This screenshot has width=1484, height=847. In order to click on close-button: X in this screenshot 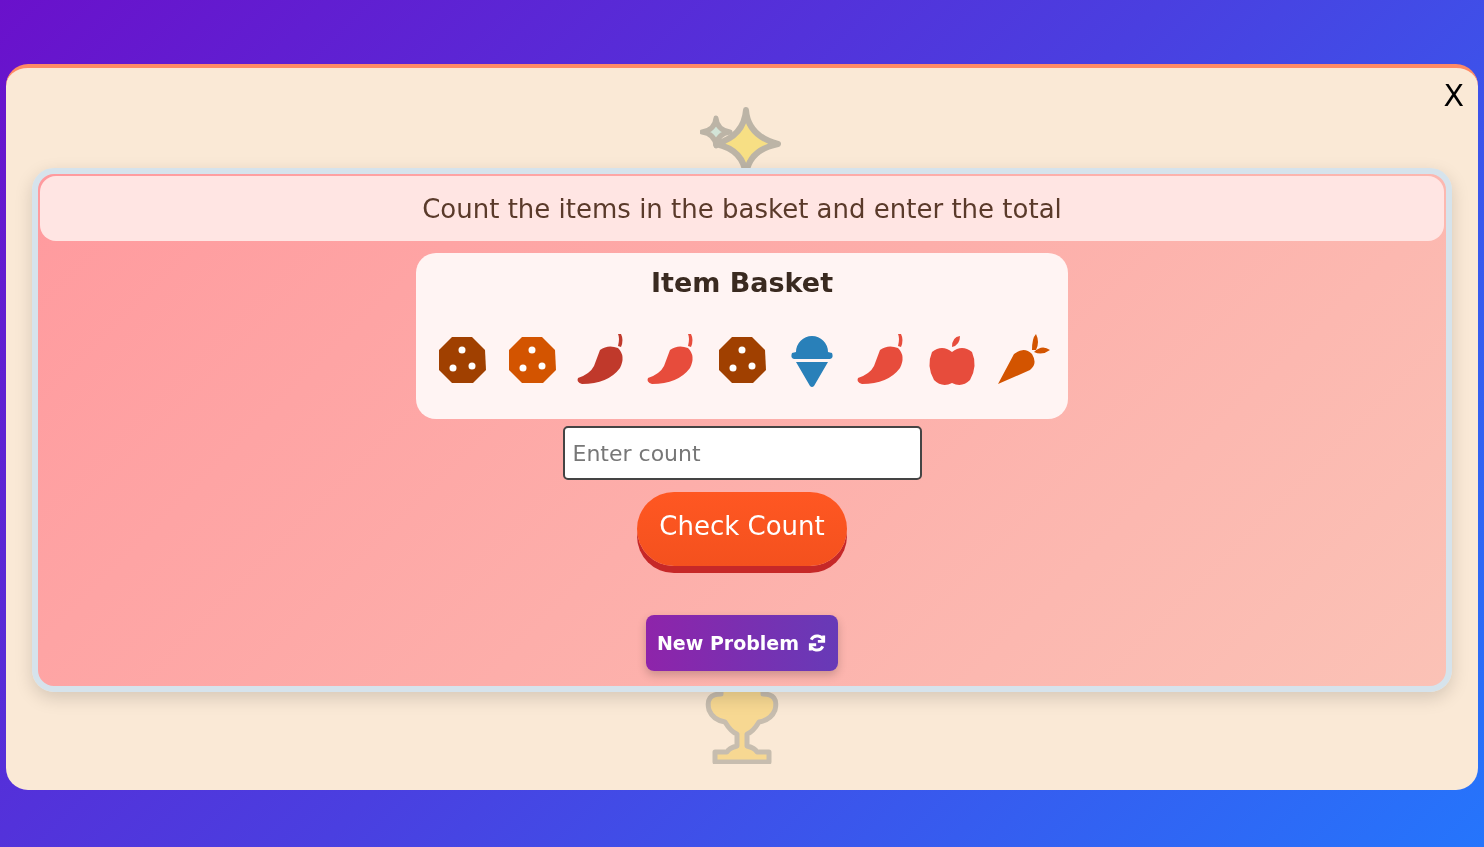, I will do `click(1453, 95)`.